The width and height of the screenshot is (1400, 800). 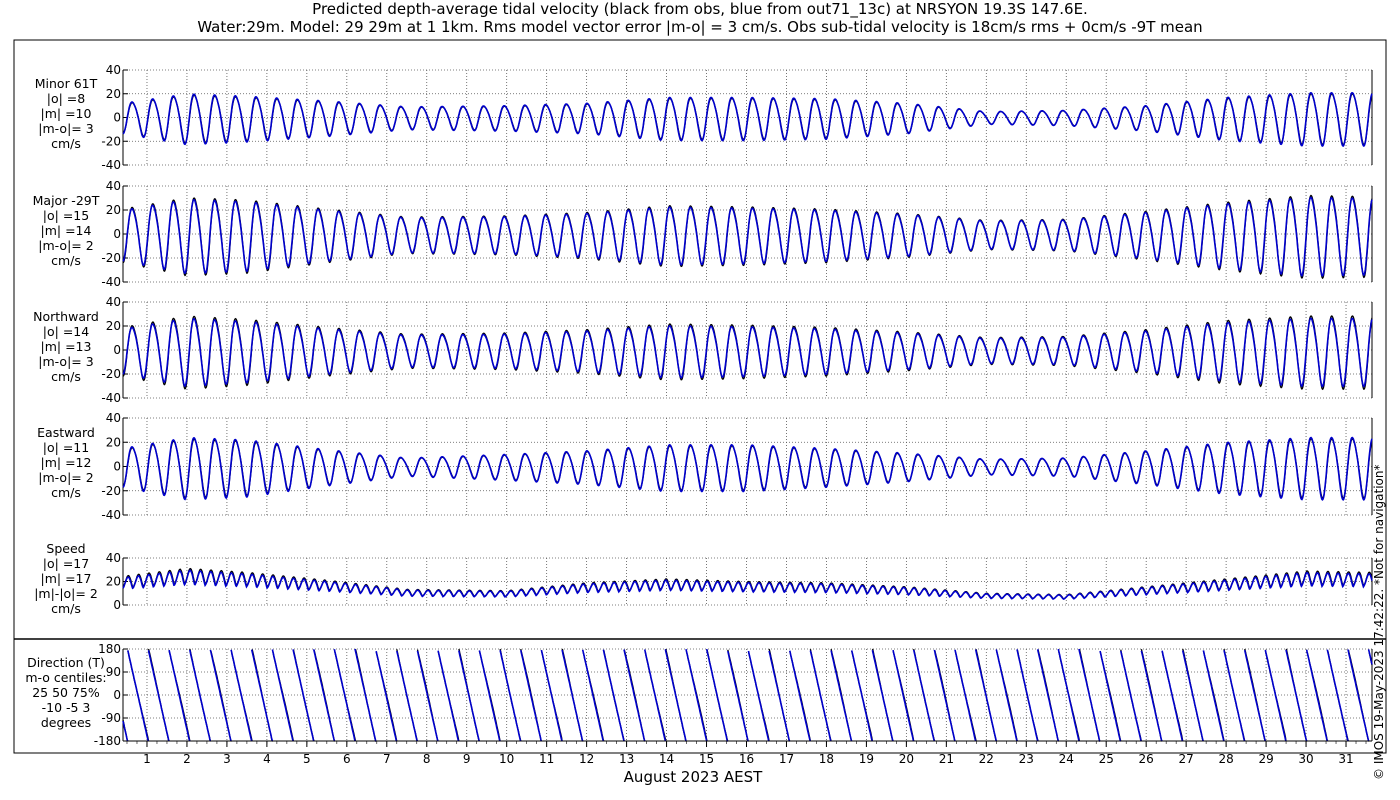 I want to click on x-tick-label: 3, so click(x=227, y=759).